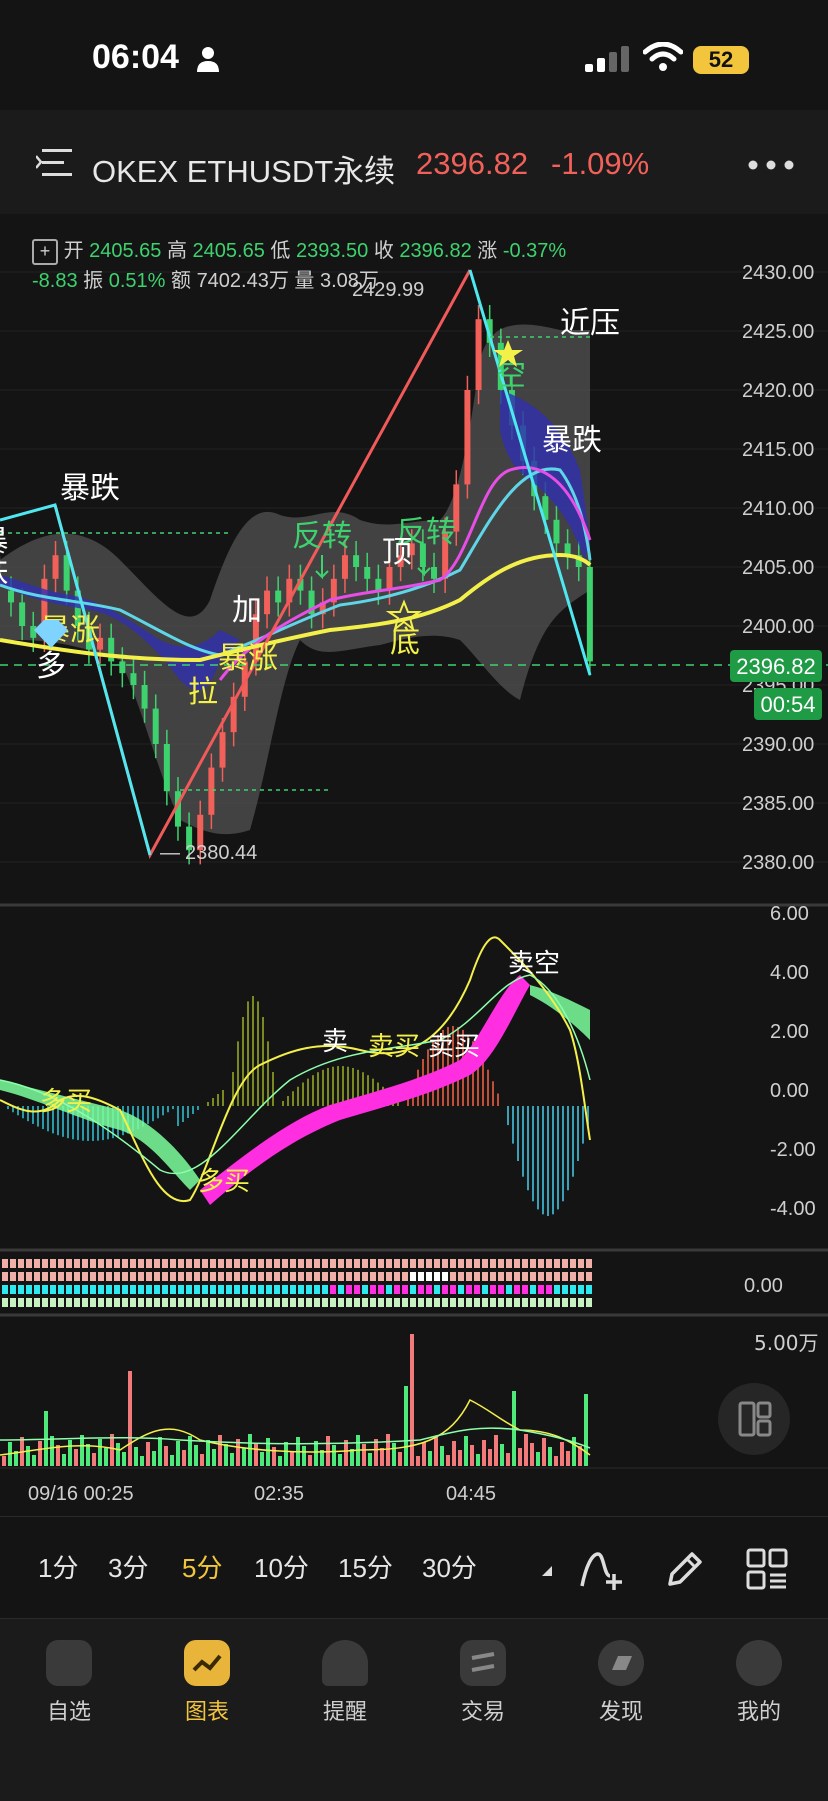  Describe the element at coordinates (58, 1566) in the screenshot. I see `timeframe-1m: 1分` at that location.